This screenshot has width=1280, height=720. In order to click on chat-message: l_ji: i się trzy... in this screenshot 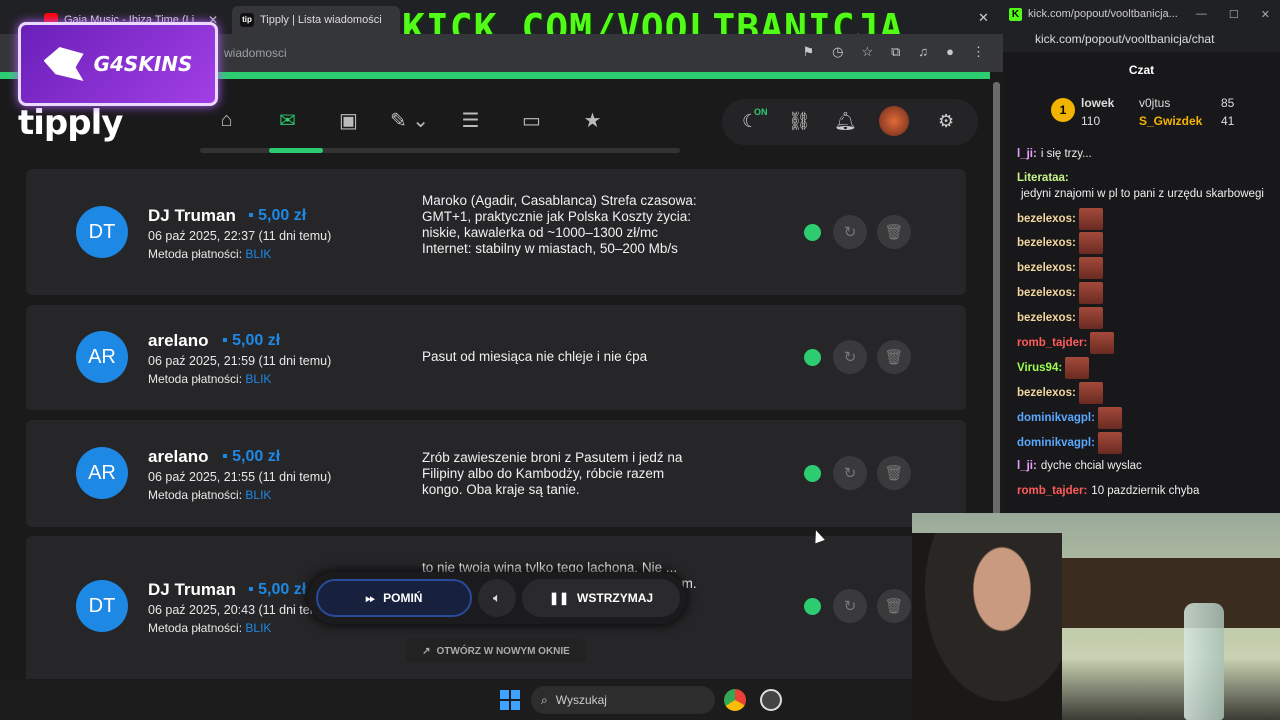, I will do `click(1146, 154)`.